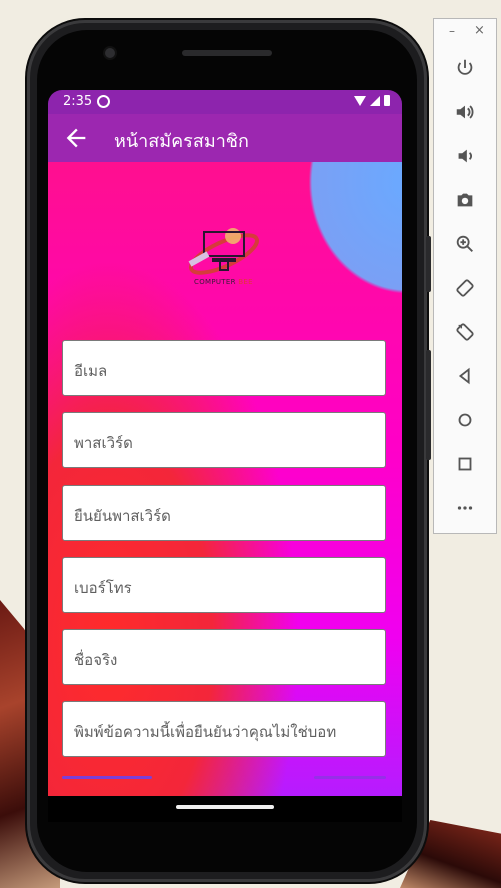 The image size is (501, 888). I want to click on home-gesture-handle, so click(225, 807).